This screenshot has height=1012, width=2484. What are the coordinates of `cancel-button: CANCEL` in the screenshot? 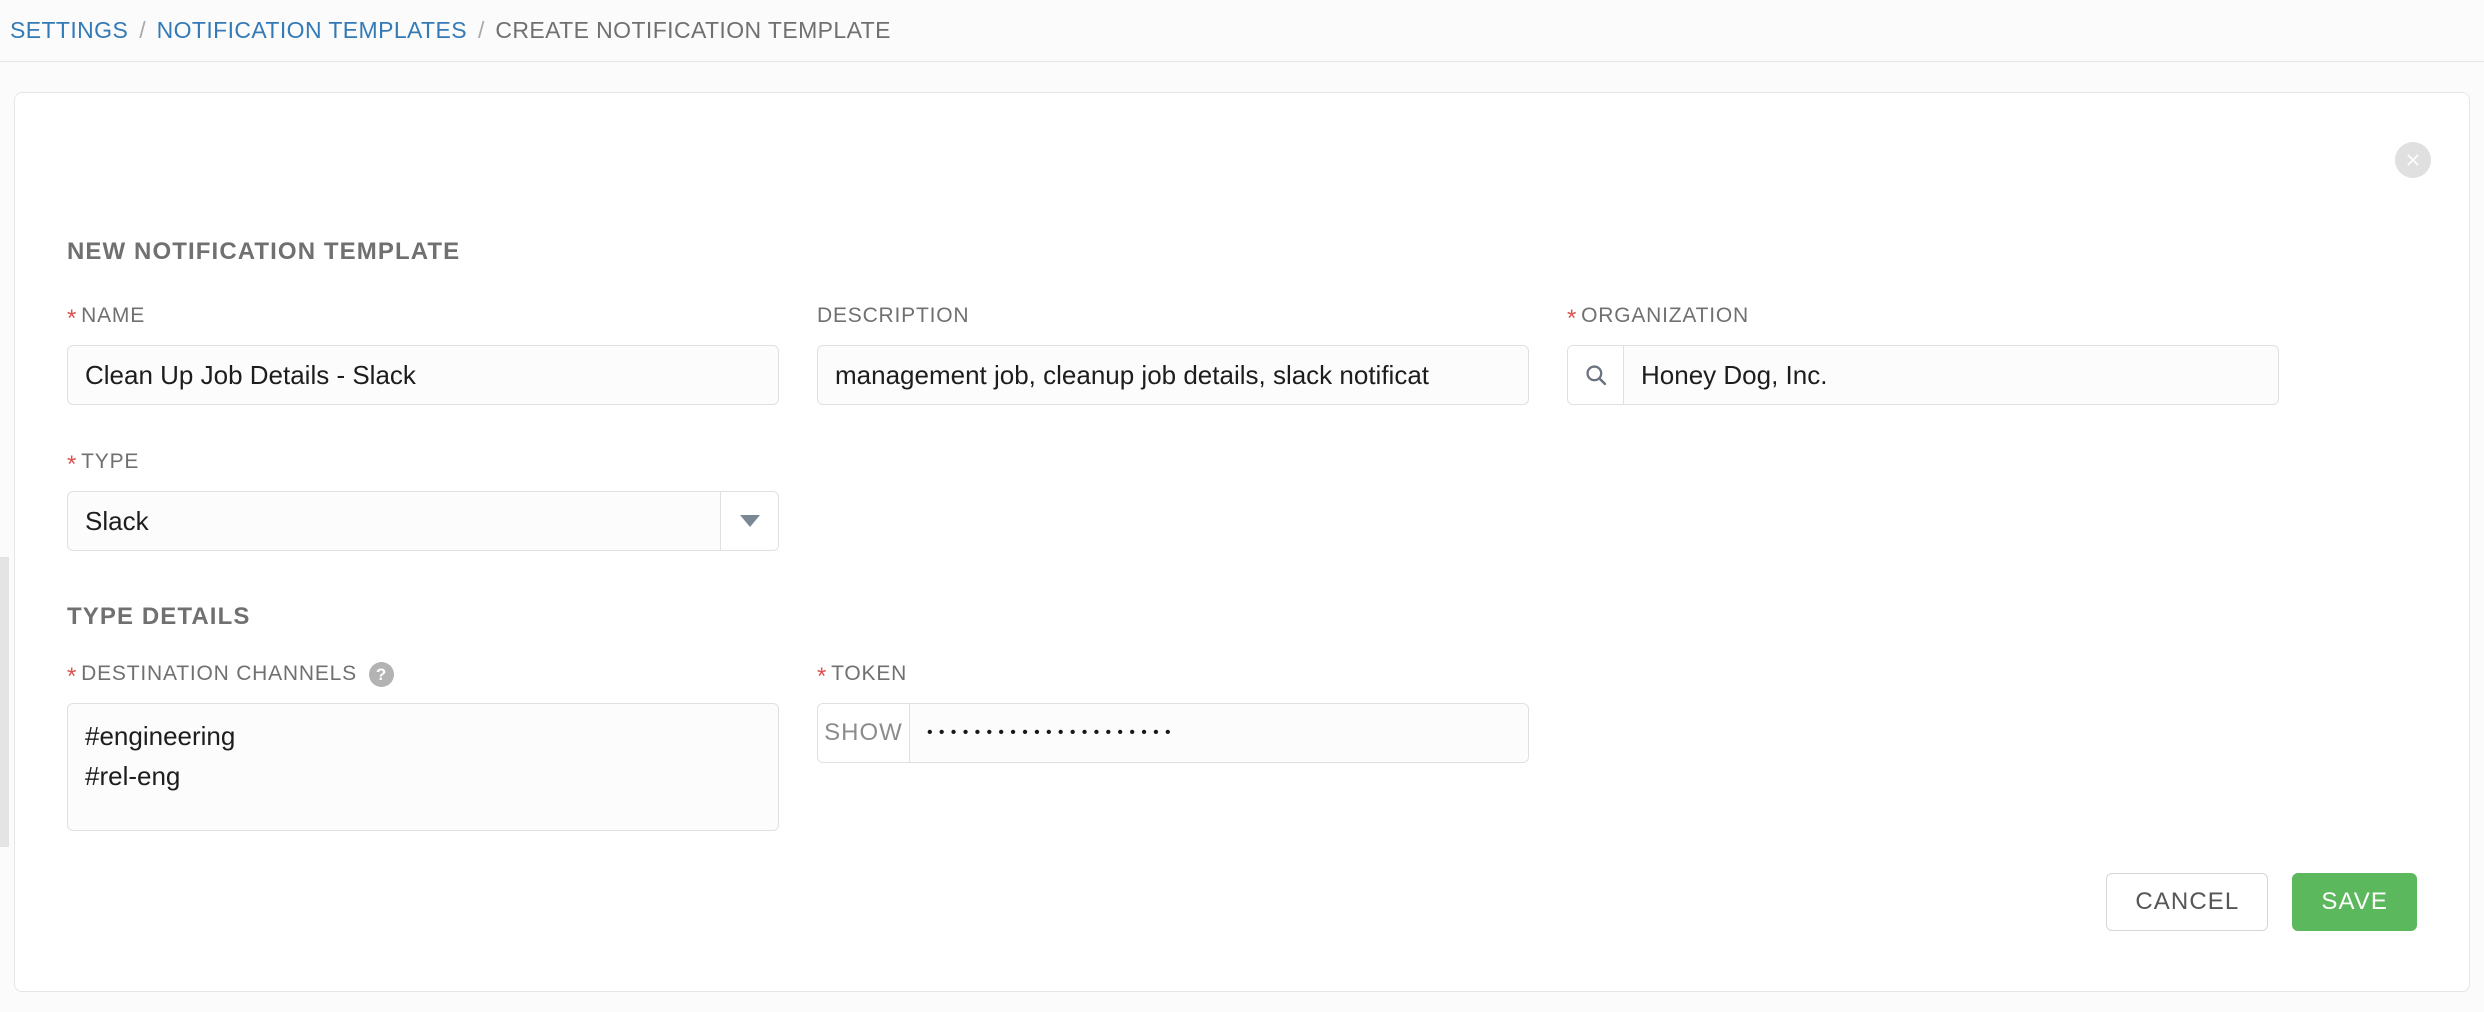 It's located at (2187, 902).